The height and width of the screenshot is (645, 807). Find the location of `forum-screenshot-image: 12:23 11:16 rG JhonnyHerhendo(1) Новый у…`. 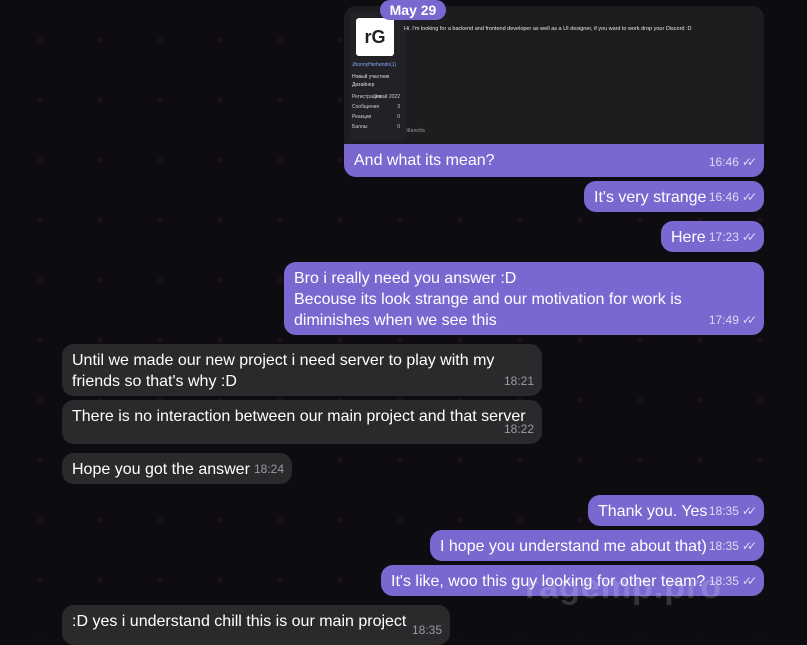

forum-screenshot-image: 12:23 11:16 rG JhonnyHerhendo(1) Новый у… is located at coordinates (554, 75).